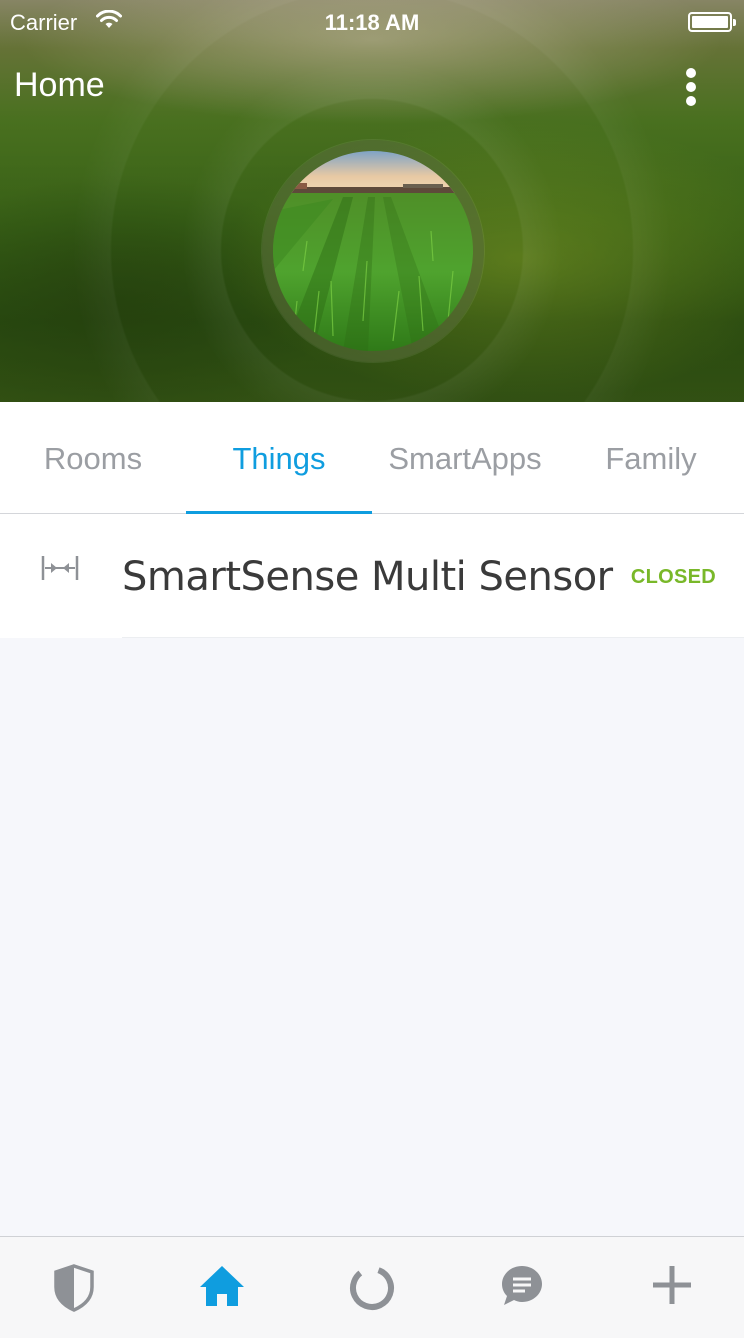  Describe the element at coordinates (367, 577) in the screenshot. I see `device-name: SmartSense Multi Sensor` at that location.